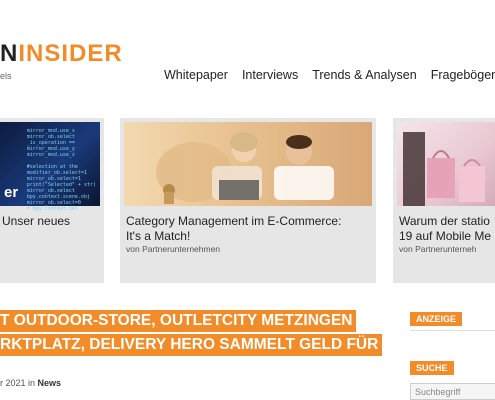 The image size is (495, 400). What do you see at coordinates (50, 383) in the screenshot?
I see `category-link: News` at bounding box center [50, 383].